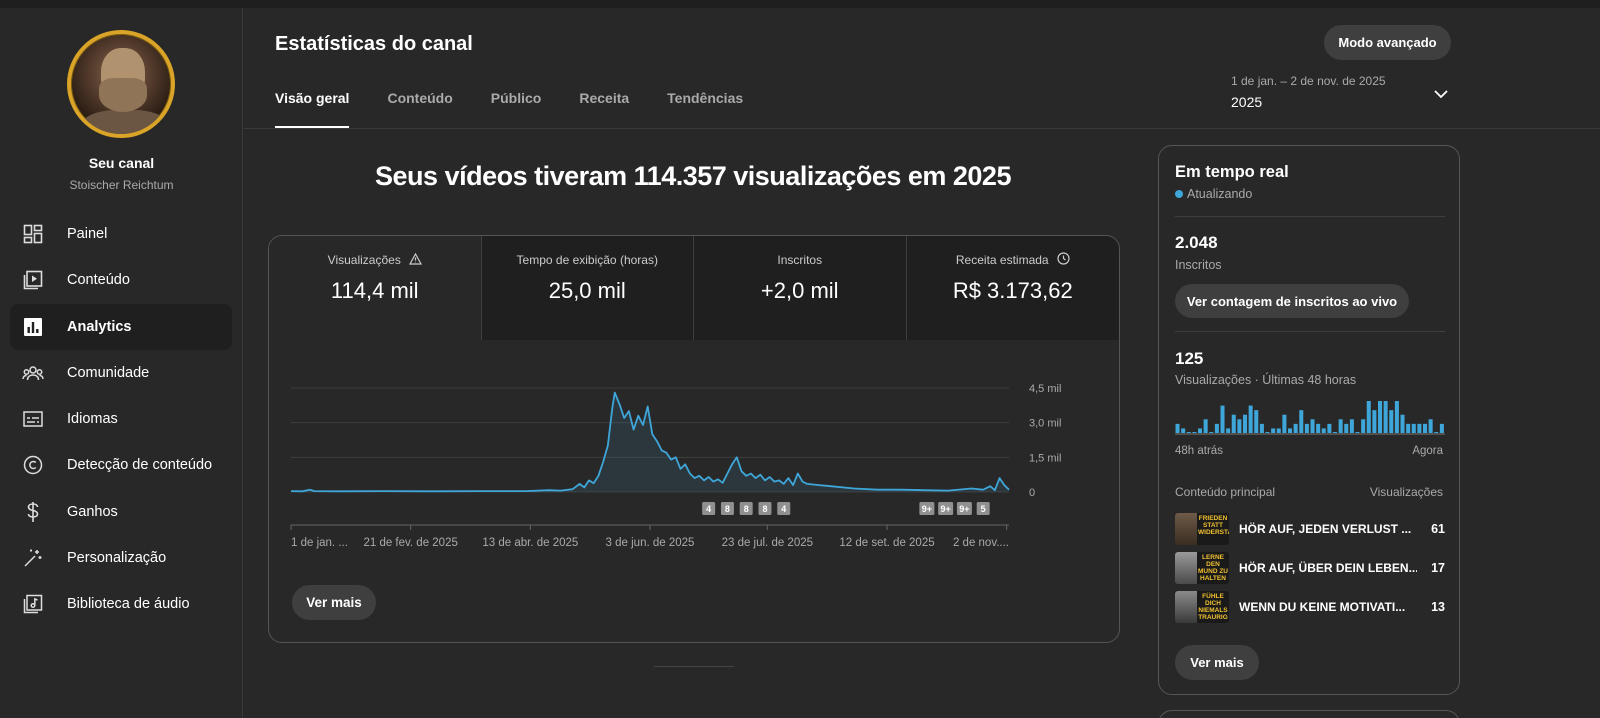 The height and width of the screenshot is (718, 1600). I want to click on realtime-status: Atualizando, so click(1213, 194).